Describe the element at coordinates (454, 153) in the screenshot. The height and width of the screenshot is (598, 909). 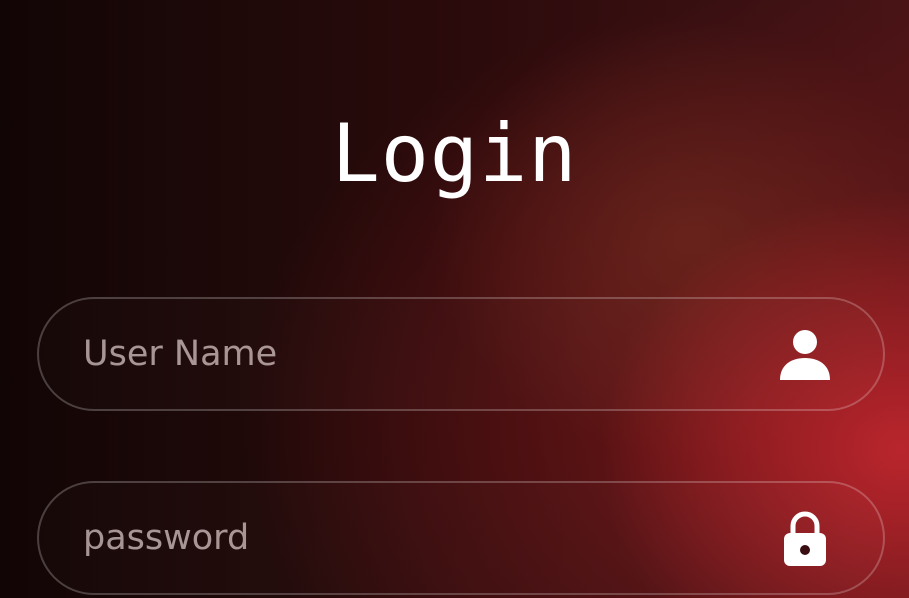
I see `page-title: Login` at that location.